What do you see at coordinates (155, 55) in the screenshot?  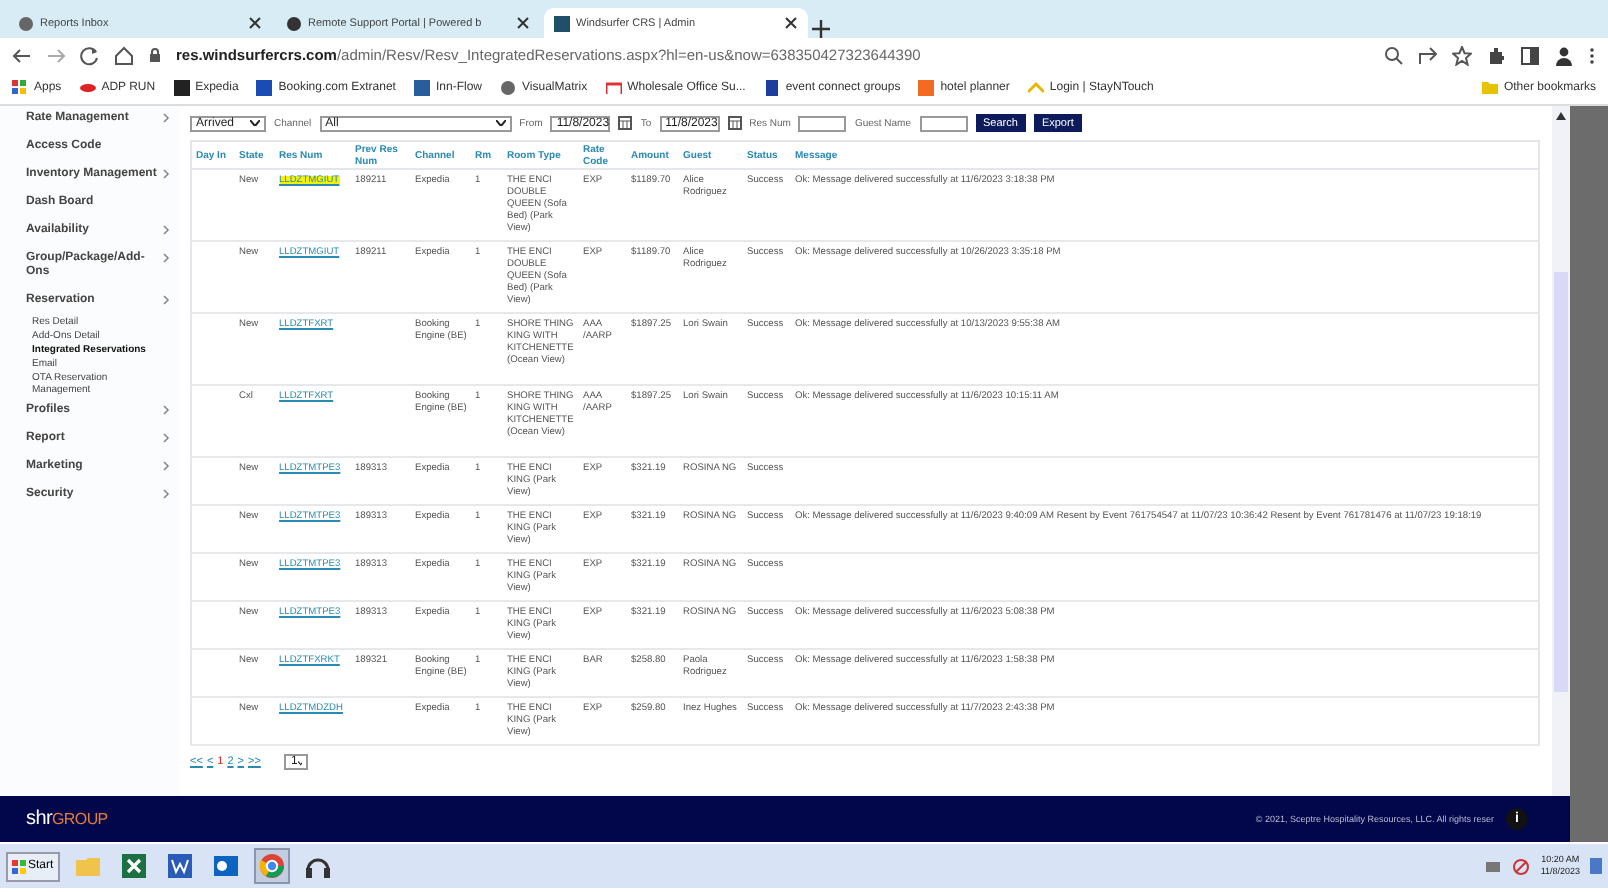 I see `lock-icon` at bounding box center [155, 55].